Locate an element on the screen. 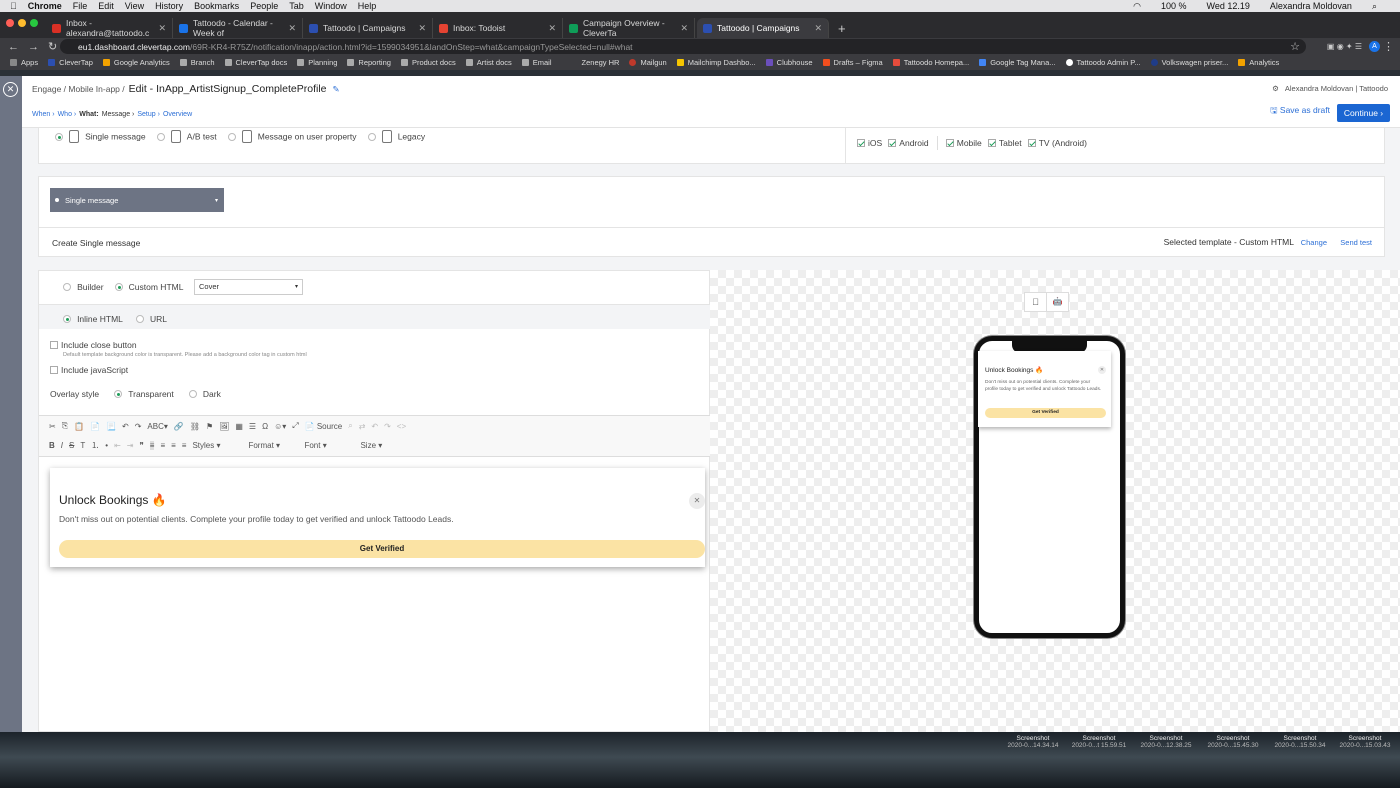 The width and height of the screenshot is (1400, 788). continue-button: Continue › is located at coordinates (1363, 113).